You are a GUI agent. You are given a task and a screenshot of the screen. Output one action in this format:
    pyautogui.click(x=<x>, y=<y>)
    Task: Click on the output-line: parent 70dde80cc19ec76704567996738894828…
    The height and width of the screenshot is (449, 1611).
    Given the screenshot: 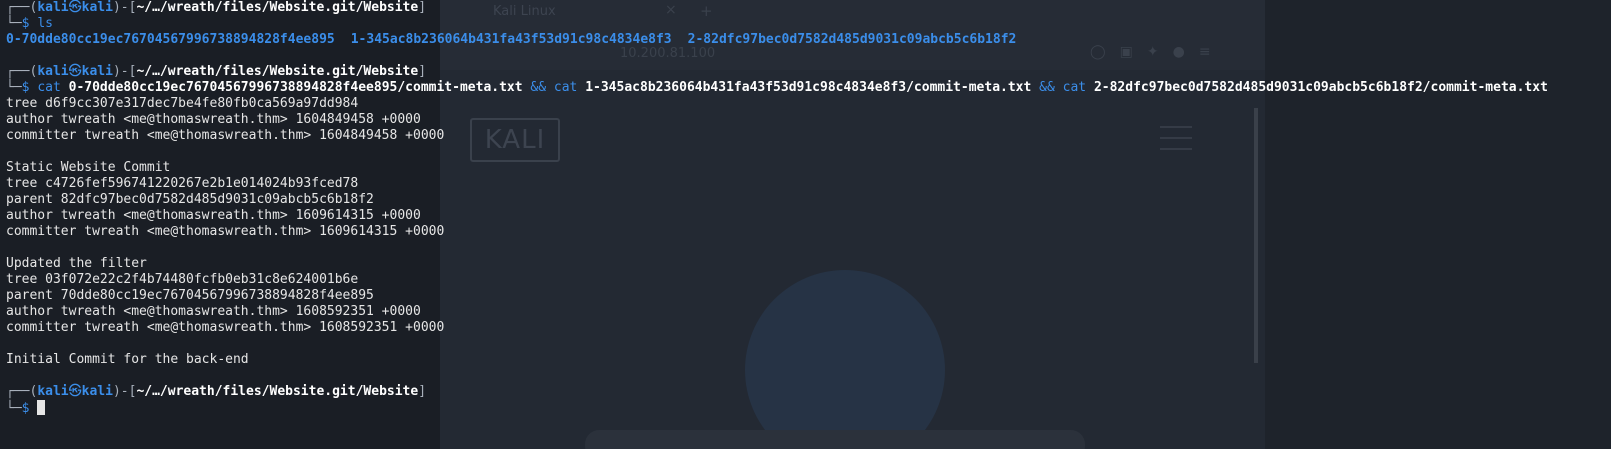 What is the action you would take?
    pyautogui.click(x=190, y=295)
    